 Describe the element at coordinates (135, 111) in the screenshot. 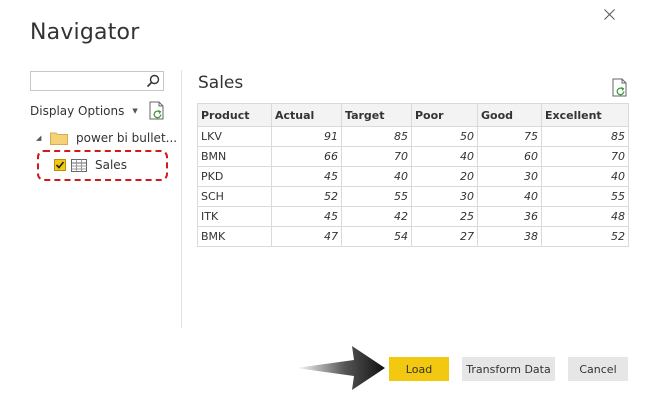

I see `chevron-down-icon: ▼` at that location.